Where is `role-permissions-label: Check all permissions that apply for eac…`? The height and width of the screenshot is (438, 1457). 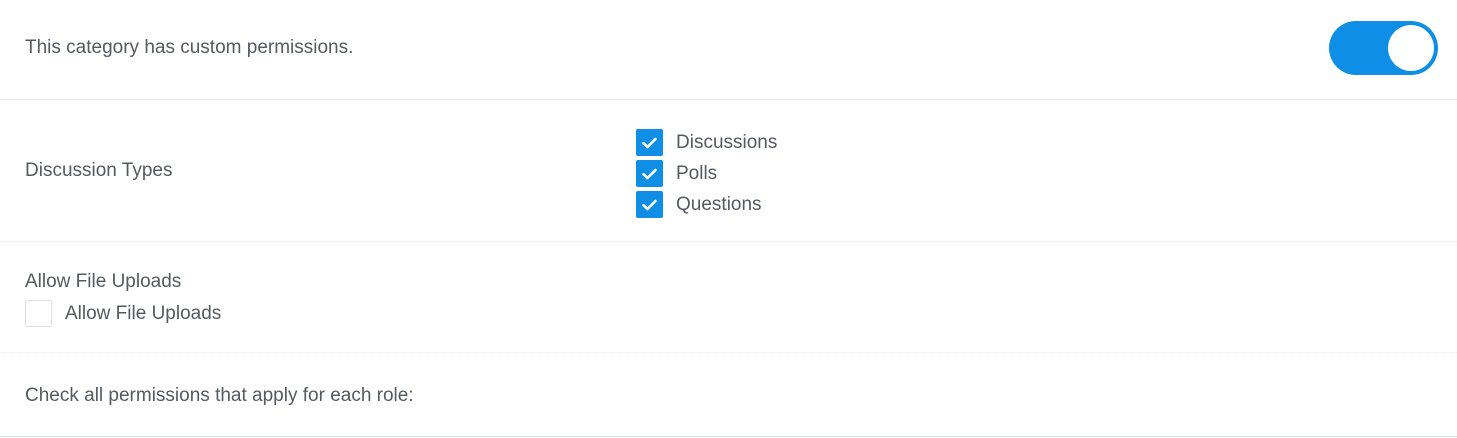
role-permissions-label: Check all permissions that apply for eac… is located at coordinates (219, 395).